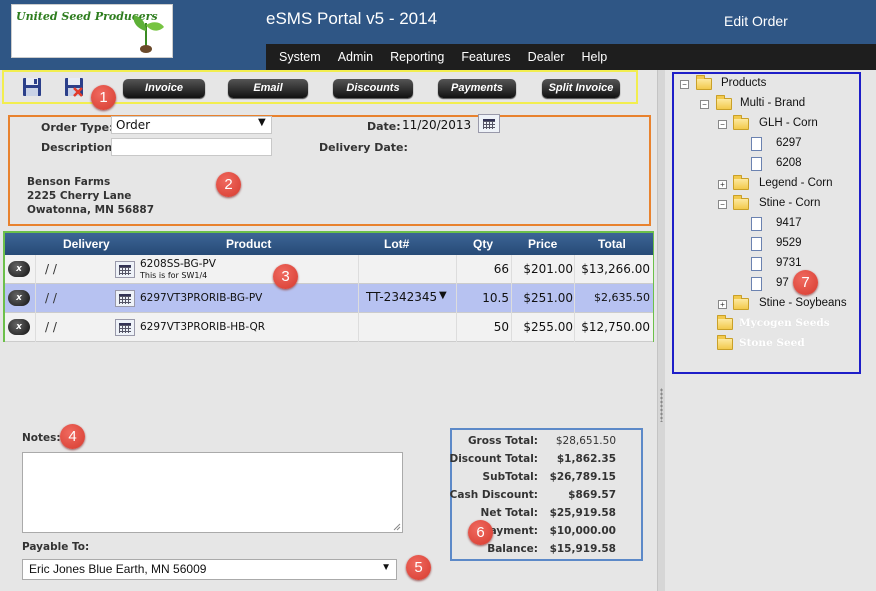  What do you see at coordinates (79, 147) in the screenshot?
I see `description-label: Description:` at bounding box center [79, 147].